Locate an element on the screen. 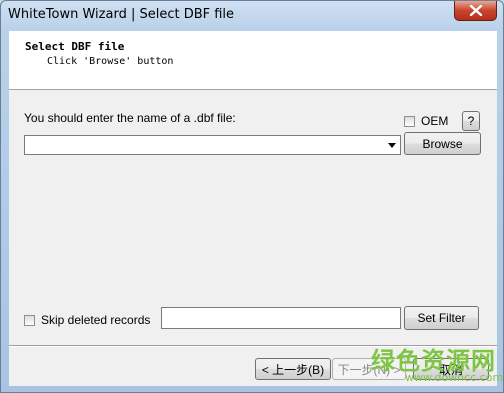 The width and height of the screenshot is (504, 393). browse-button: Browse is located at coordinates (442, 143).